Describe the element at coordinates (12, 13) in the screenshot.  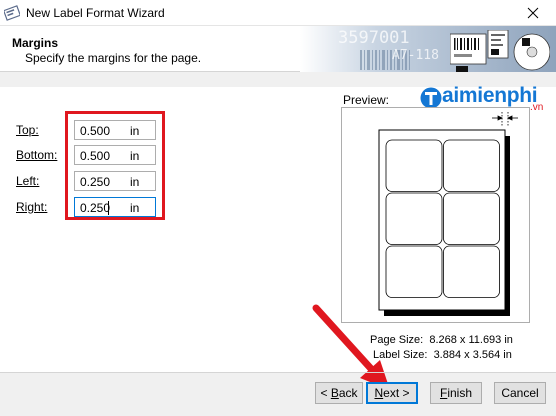
I see `app-icon` at that location.